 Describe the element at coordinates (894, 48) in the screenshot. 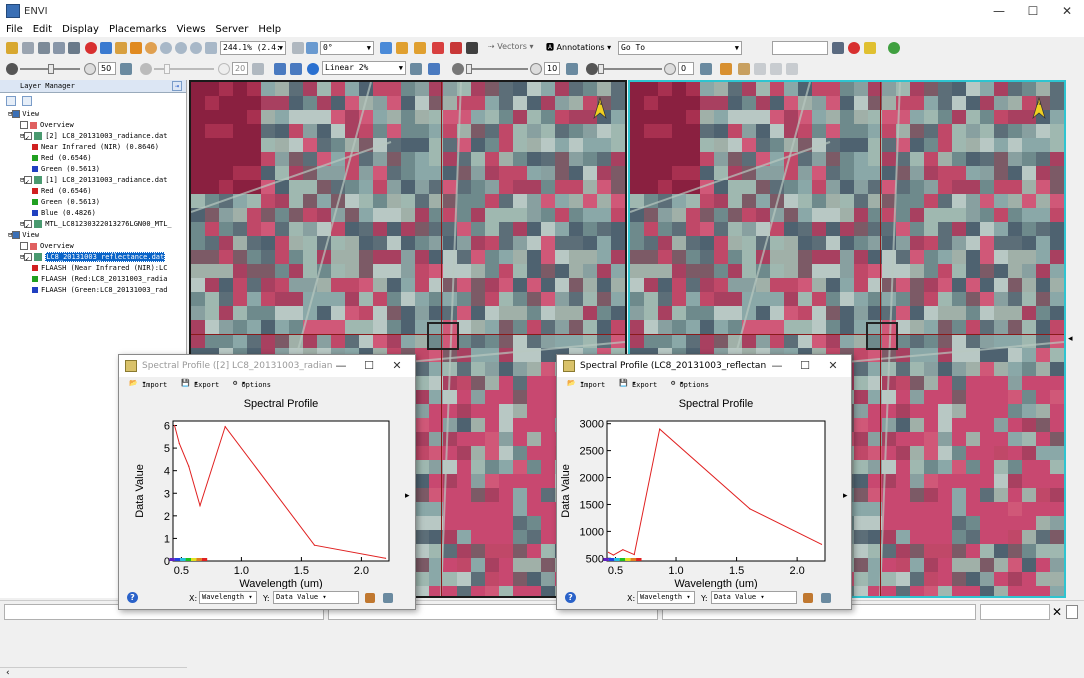

I see `leaf-icon` at that location.